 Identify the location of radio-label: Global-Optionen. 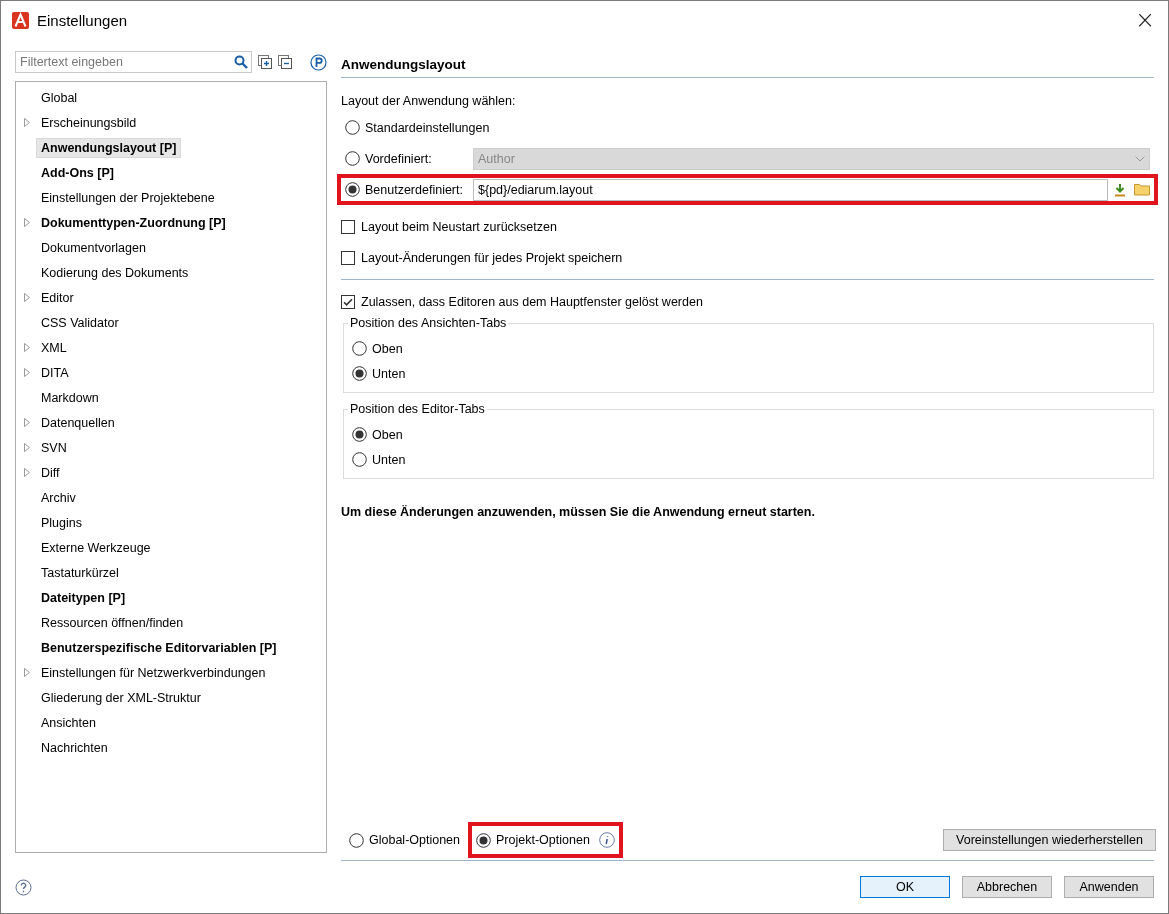
(415, 840).